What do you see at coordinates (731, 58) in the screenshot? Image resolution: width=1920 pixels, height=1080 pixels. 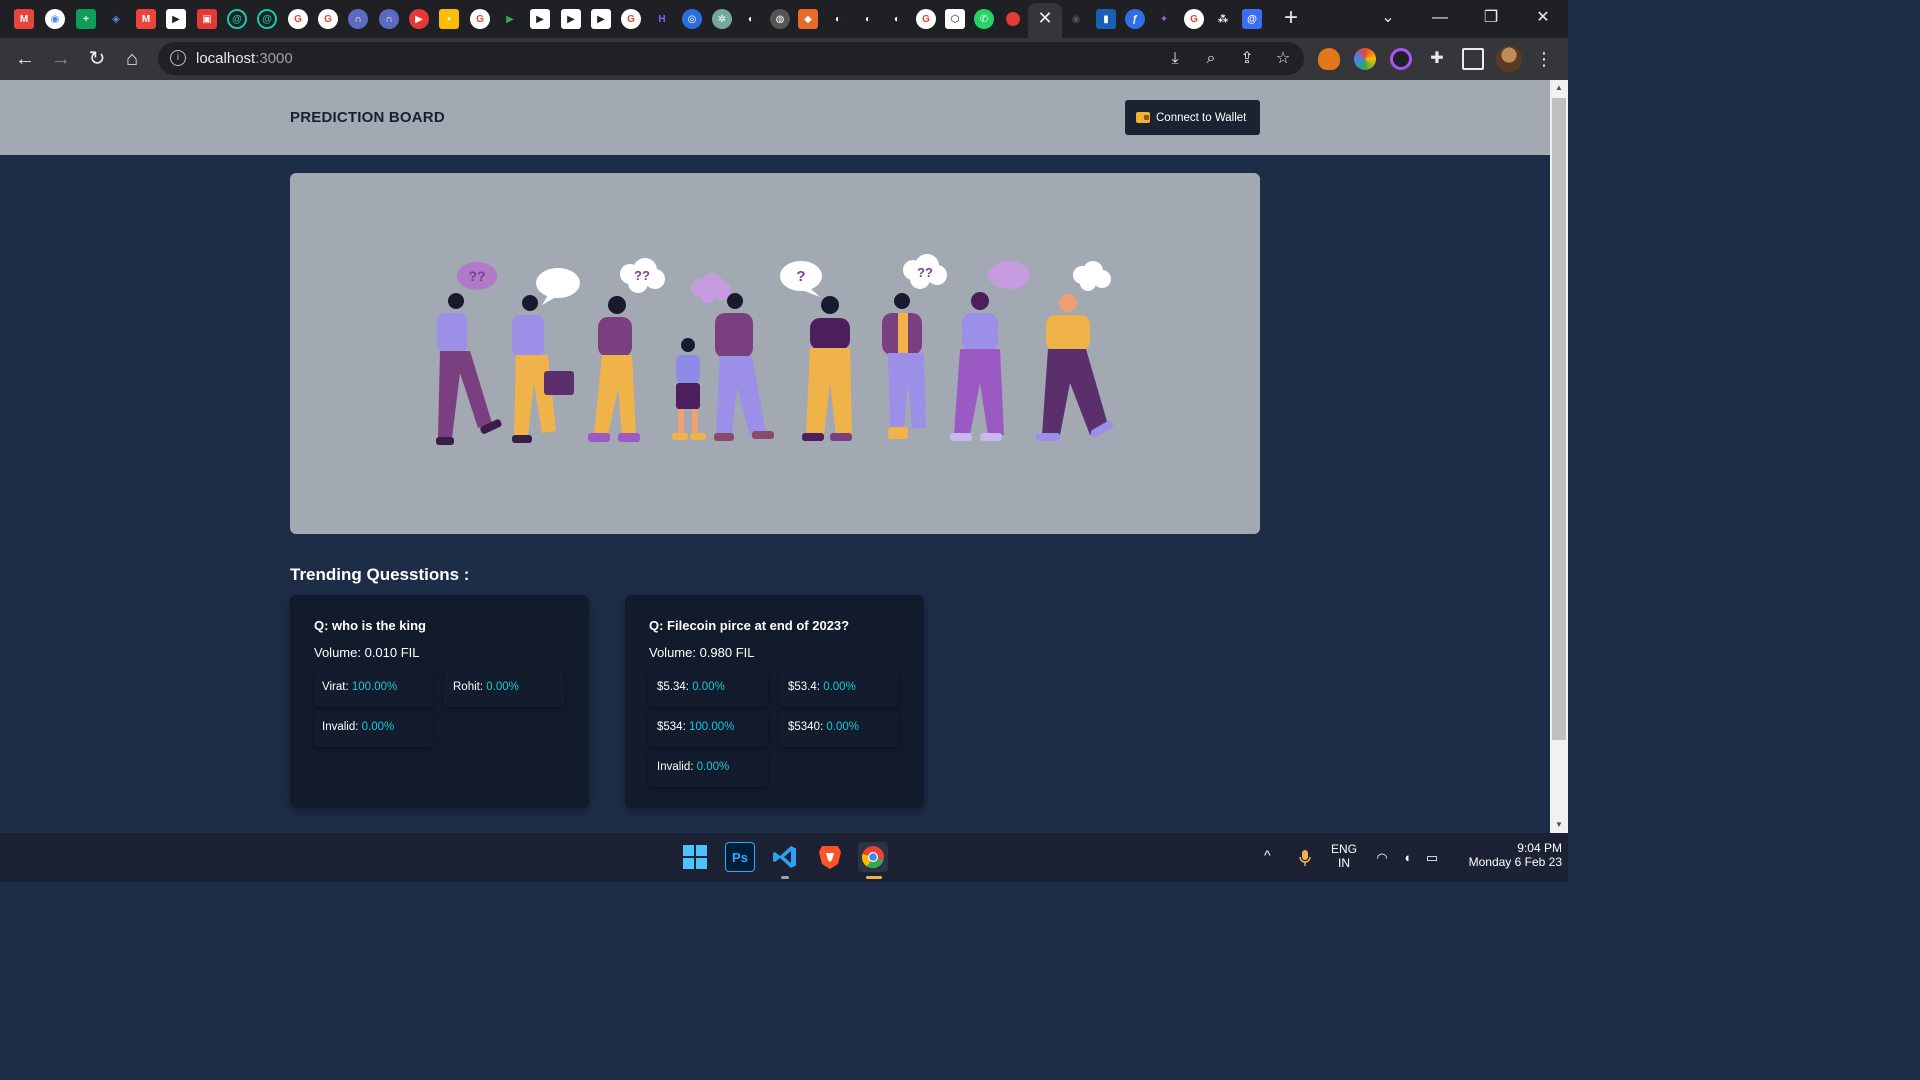 I see `address-bar: i localhost:3000 ⤓ ⌕ ⇪ ☆` at bounding box center [731, 58].